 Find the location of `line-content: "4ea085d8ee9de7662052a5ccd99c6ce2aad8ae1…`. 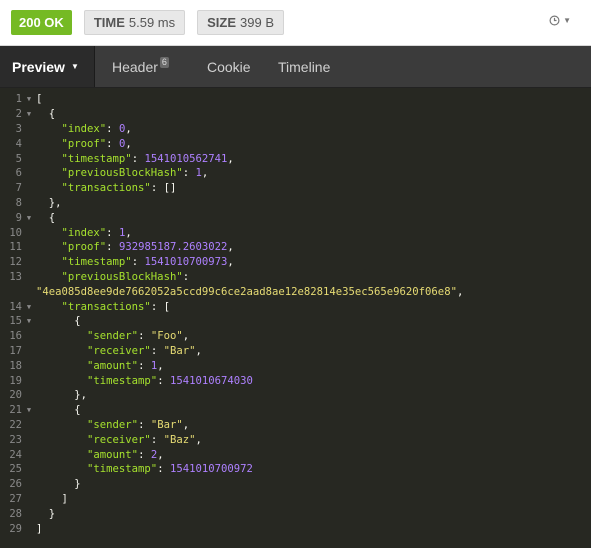

line-content: "4ea085d8ee9de7662052a5ccd99c6ce2aad8ae1… is located at coordinates (249, 292).